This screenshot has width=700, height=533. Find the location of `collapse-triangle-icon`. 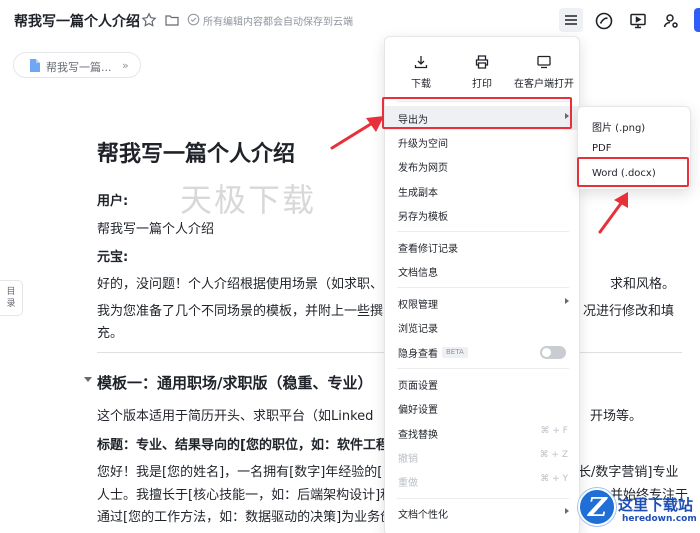

collapse-triangle-icon is located at coordinates (88, 379).